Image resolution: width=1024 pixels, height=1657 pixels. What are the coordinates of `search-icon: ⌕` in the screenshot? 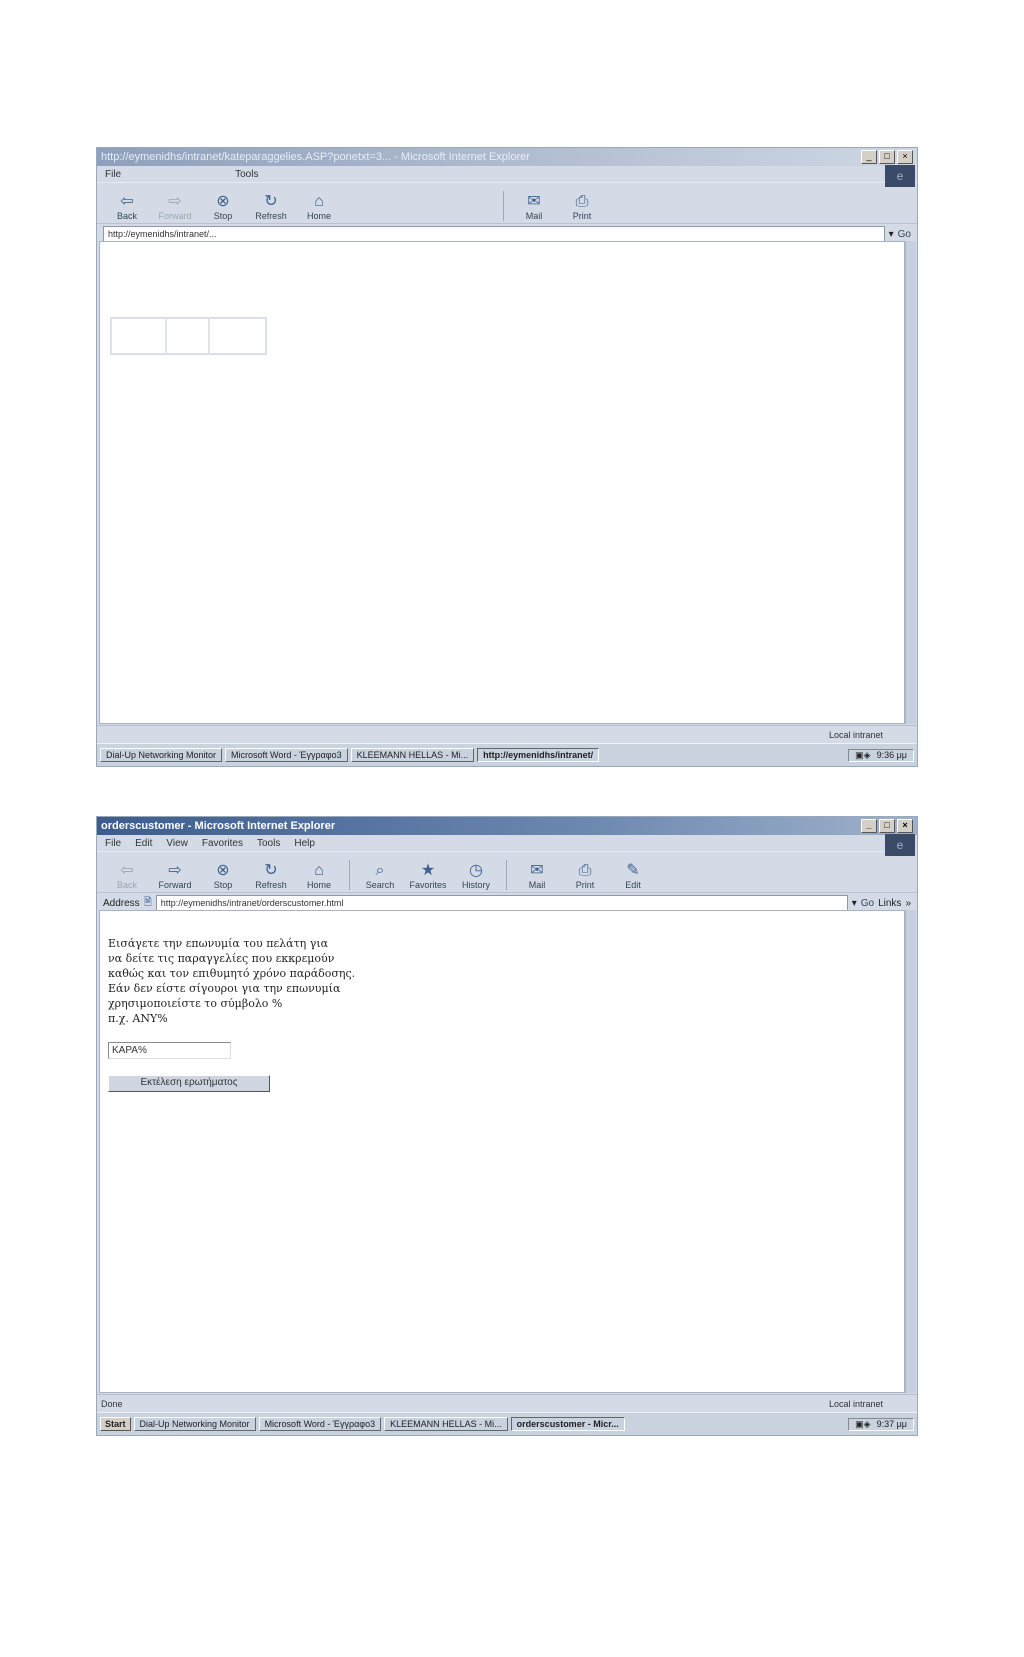 It's located at (380, 870).